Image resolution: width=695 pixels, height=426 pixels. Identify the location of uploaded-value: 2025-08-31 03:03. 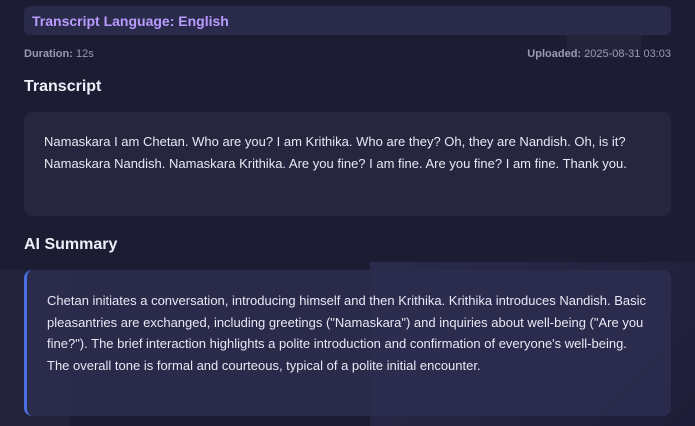
(627, 54).